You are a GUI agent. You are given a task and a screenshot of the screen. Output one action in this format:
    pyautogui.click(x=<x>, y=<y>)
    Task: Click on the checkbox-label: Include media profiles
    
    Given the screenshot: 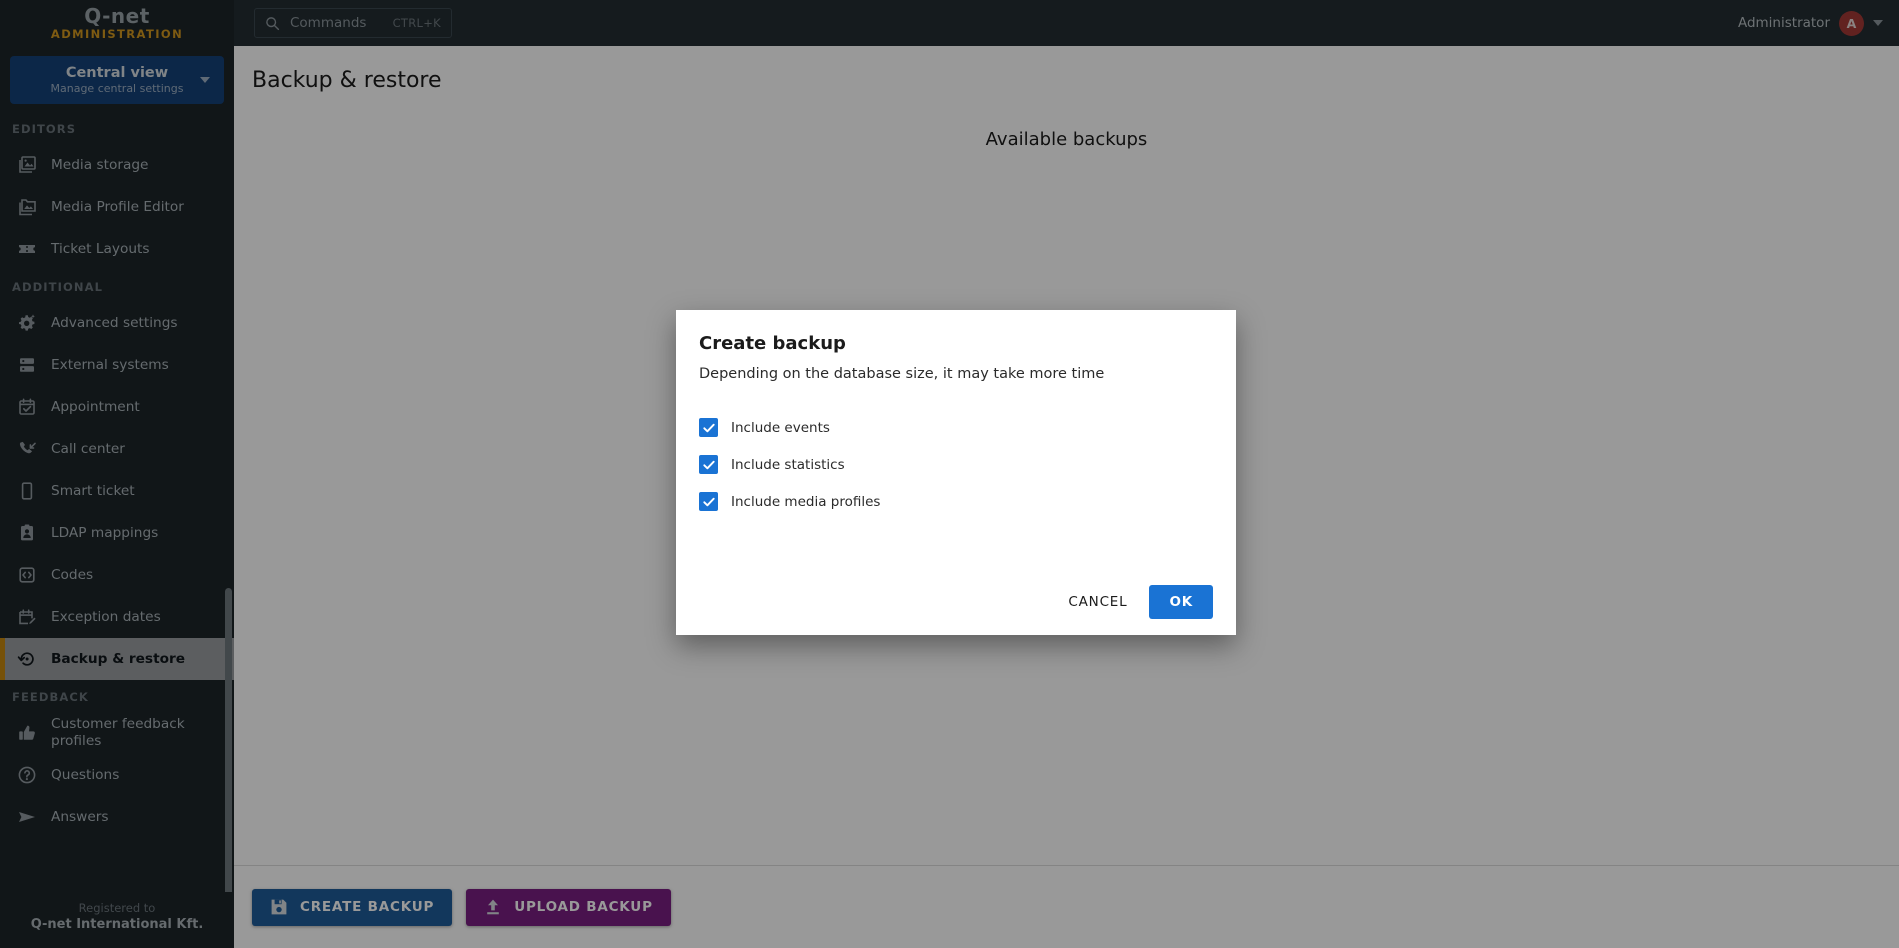 What is the action you would take?
    pyautogui.click(x=806, y=501)
    